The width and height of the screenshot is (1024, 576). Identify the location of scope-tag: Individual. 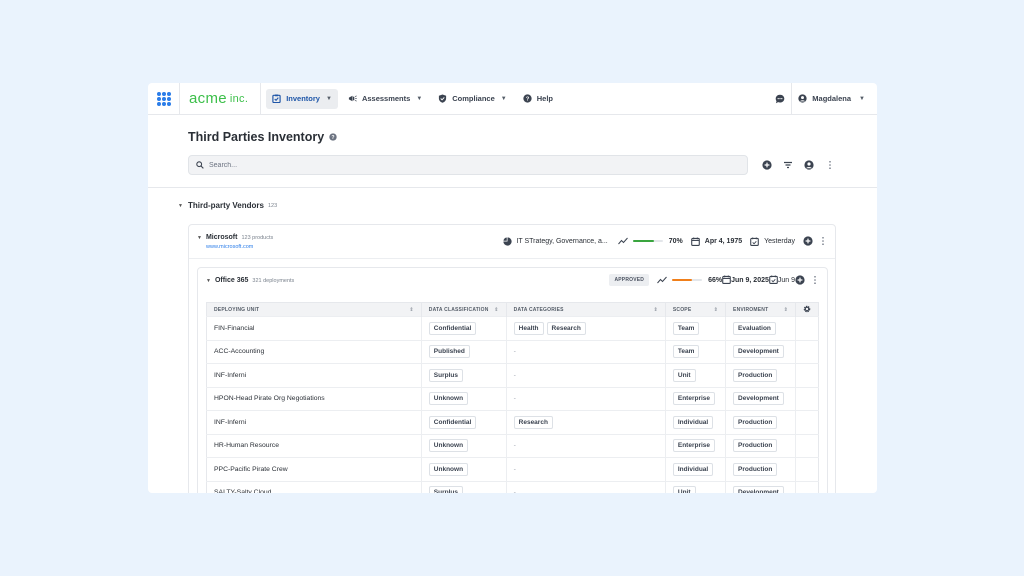
(693, 422).